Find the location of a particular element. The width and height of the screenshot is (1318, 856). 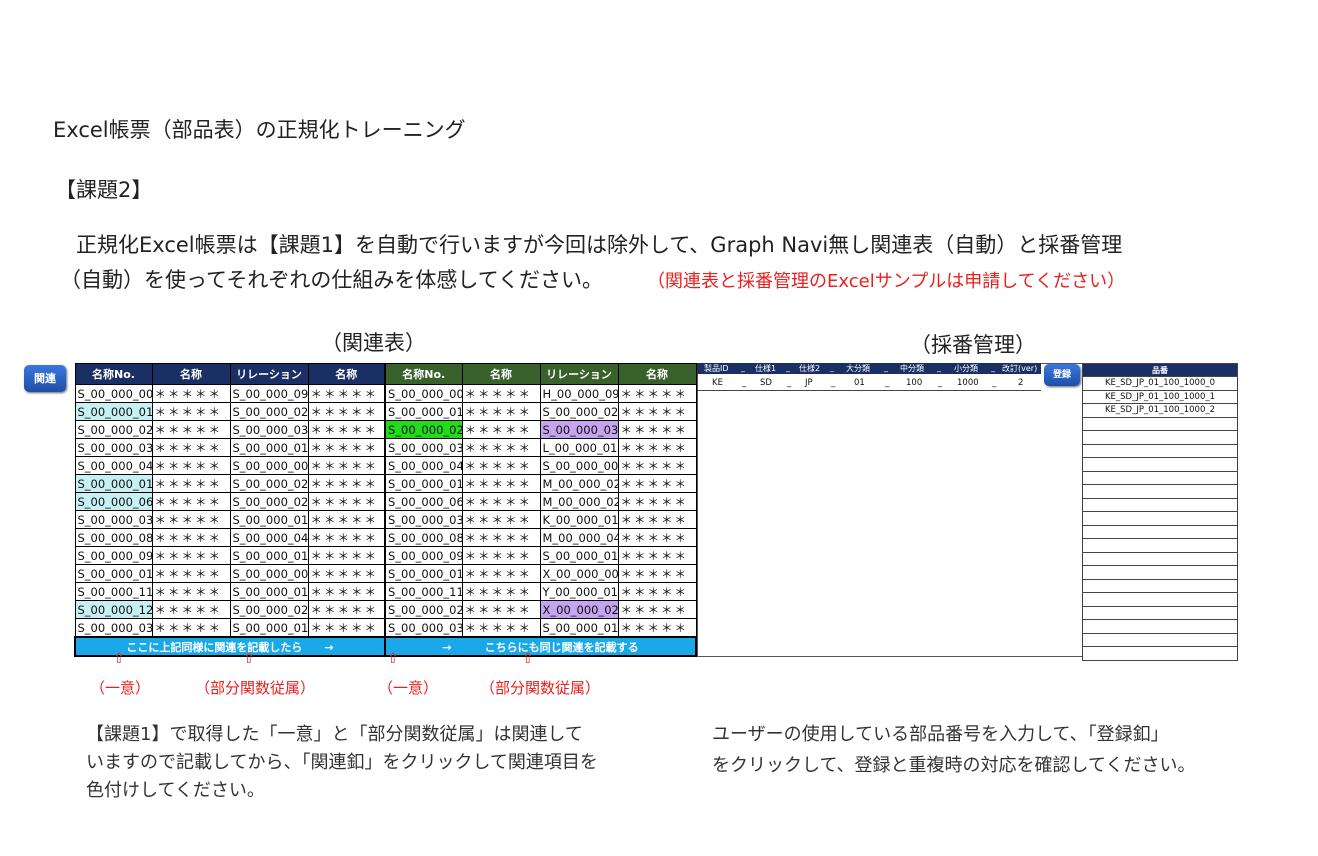

register-button: 登録 is located at coordinates (1062, 375).